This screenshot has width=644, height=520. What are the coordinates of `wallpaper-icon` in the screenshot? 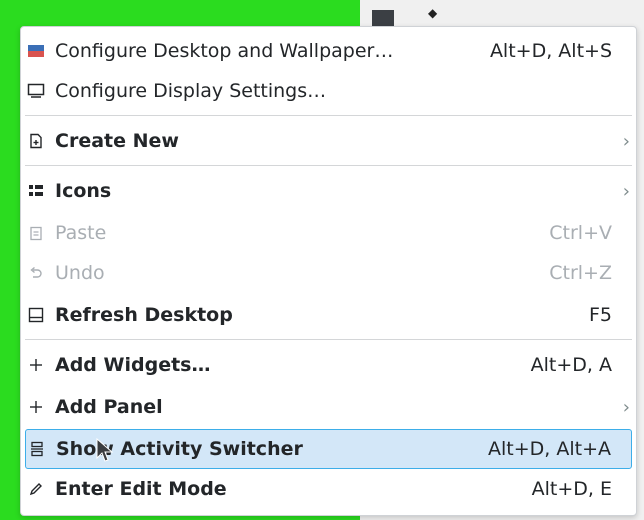 It's located at (36, 51).